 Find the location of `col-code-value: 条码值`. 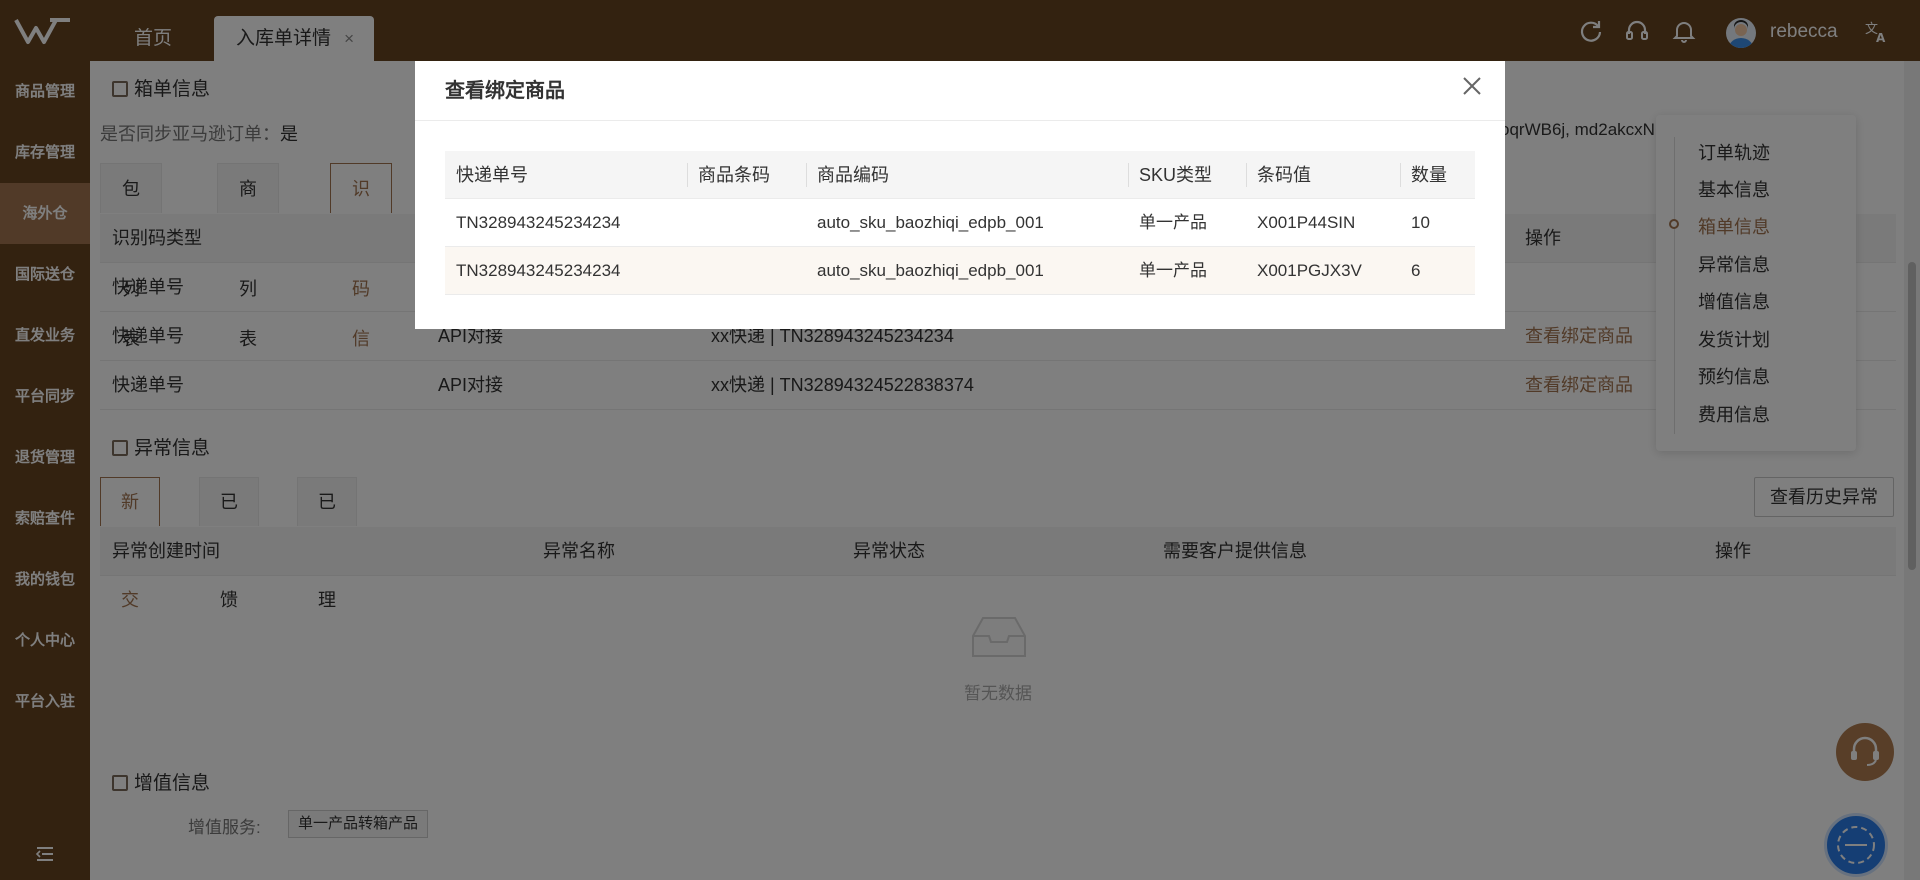

col-code-value: 条码值 is located at coordinates (1284, 175).